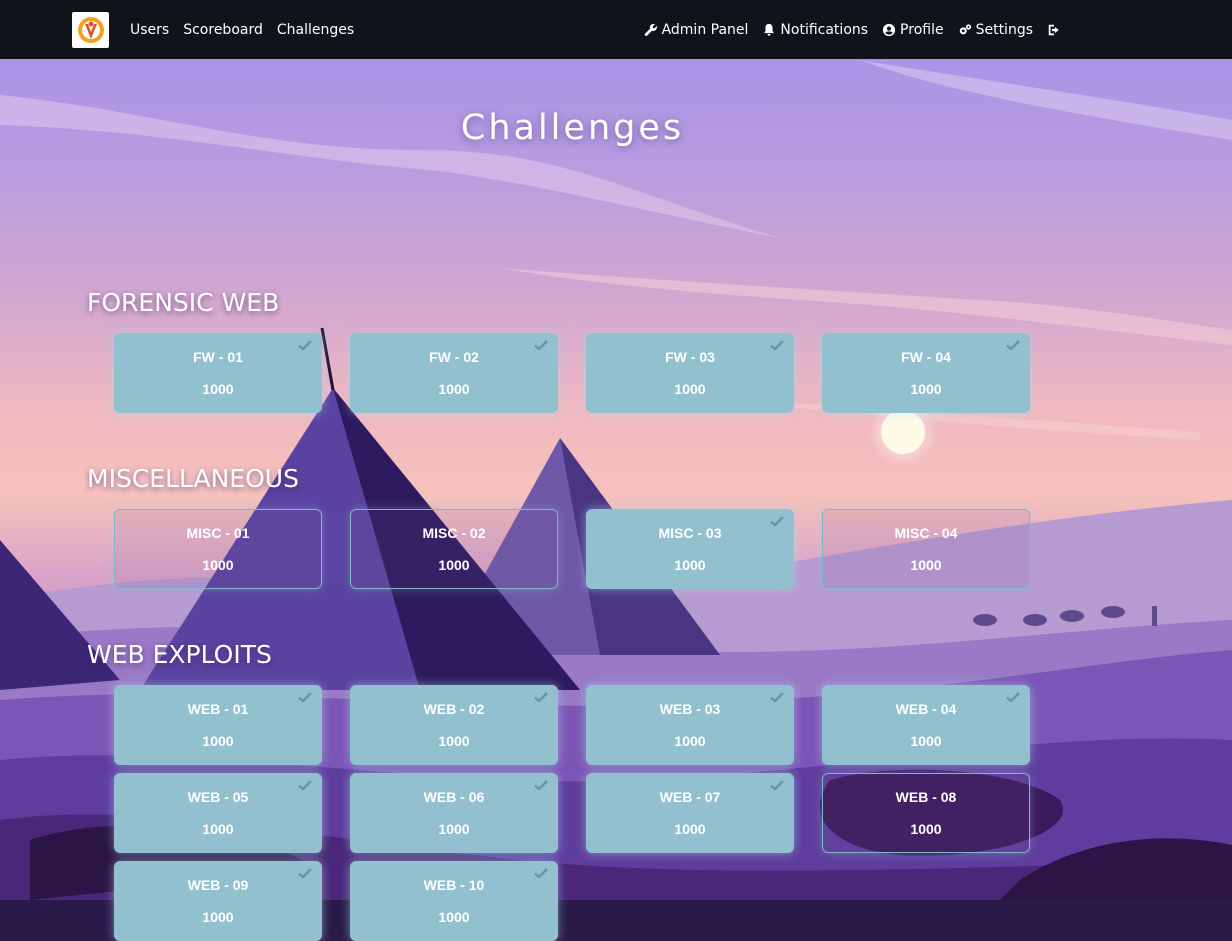 This screenshot has width=1232, height=941. What do you see at coordinates (1004, 29) in the screenshot?
I see `settings-label: Settings` at bounding box center [1004, 29].